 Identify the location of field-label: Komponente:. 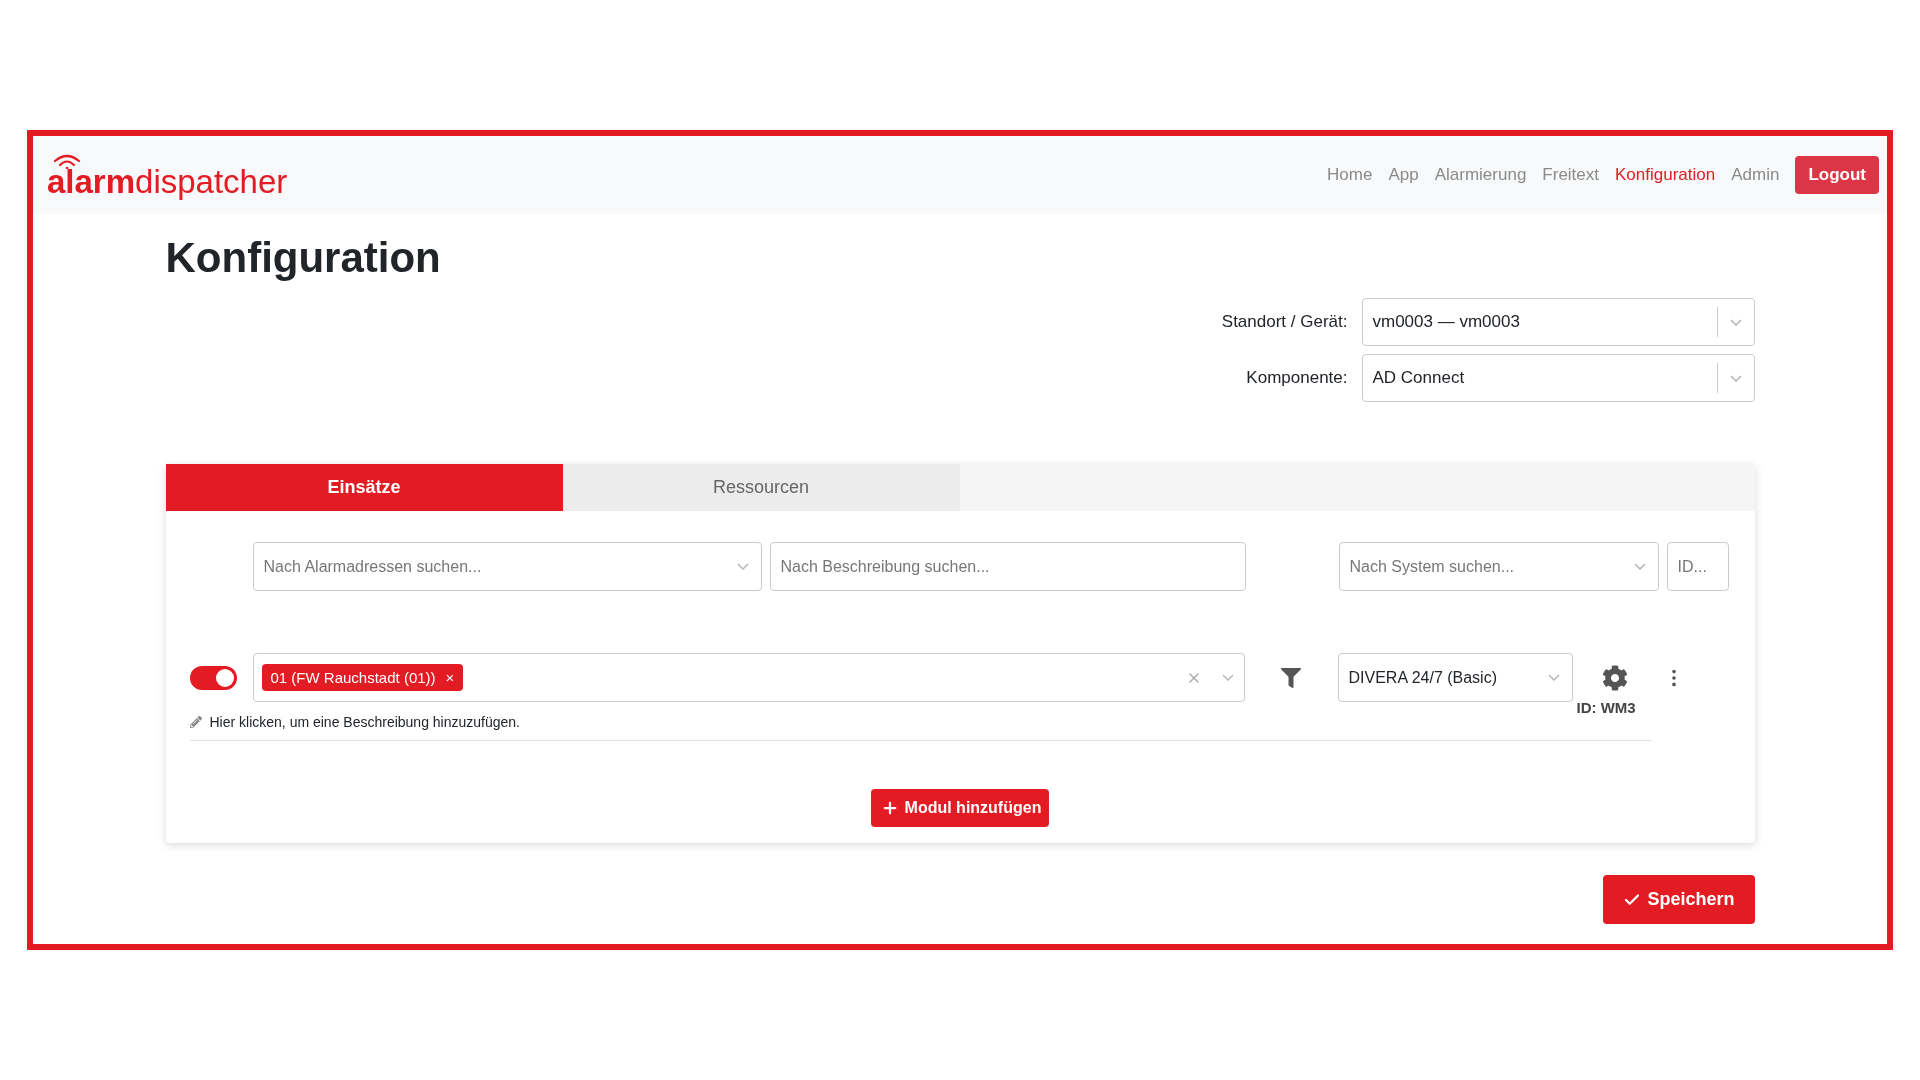
(1297, 378).